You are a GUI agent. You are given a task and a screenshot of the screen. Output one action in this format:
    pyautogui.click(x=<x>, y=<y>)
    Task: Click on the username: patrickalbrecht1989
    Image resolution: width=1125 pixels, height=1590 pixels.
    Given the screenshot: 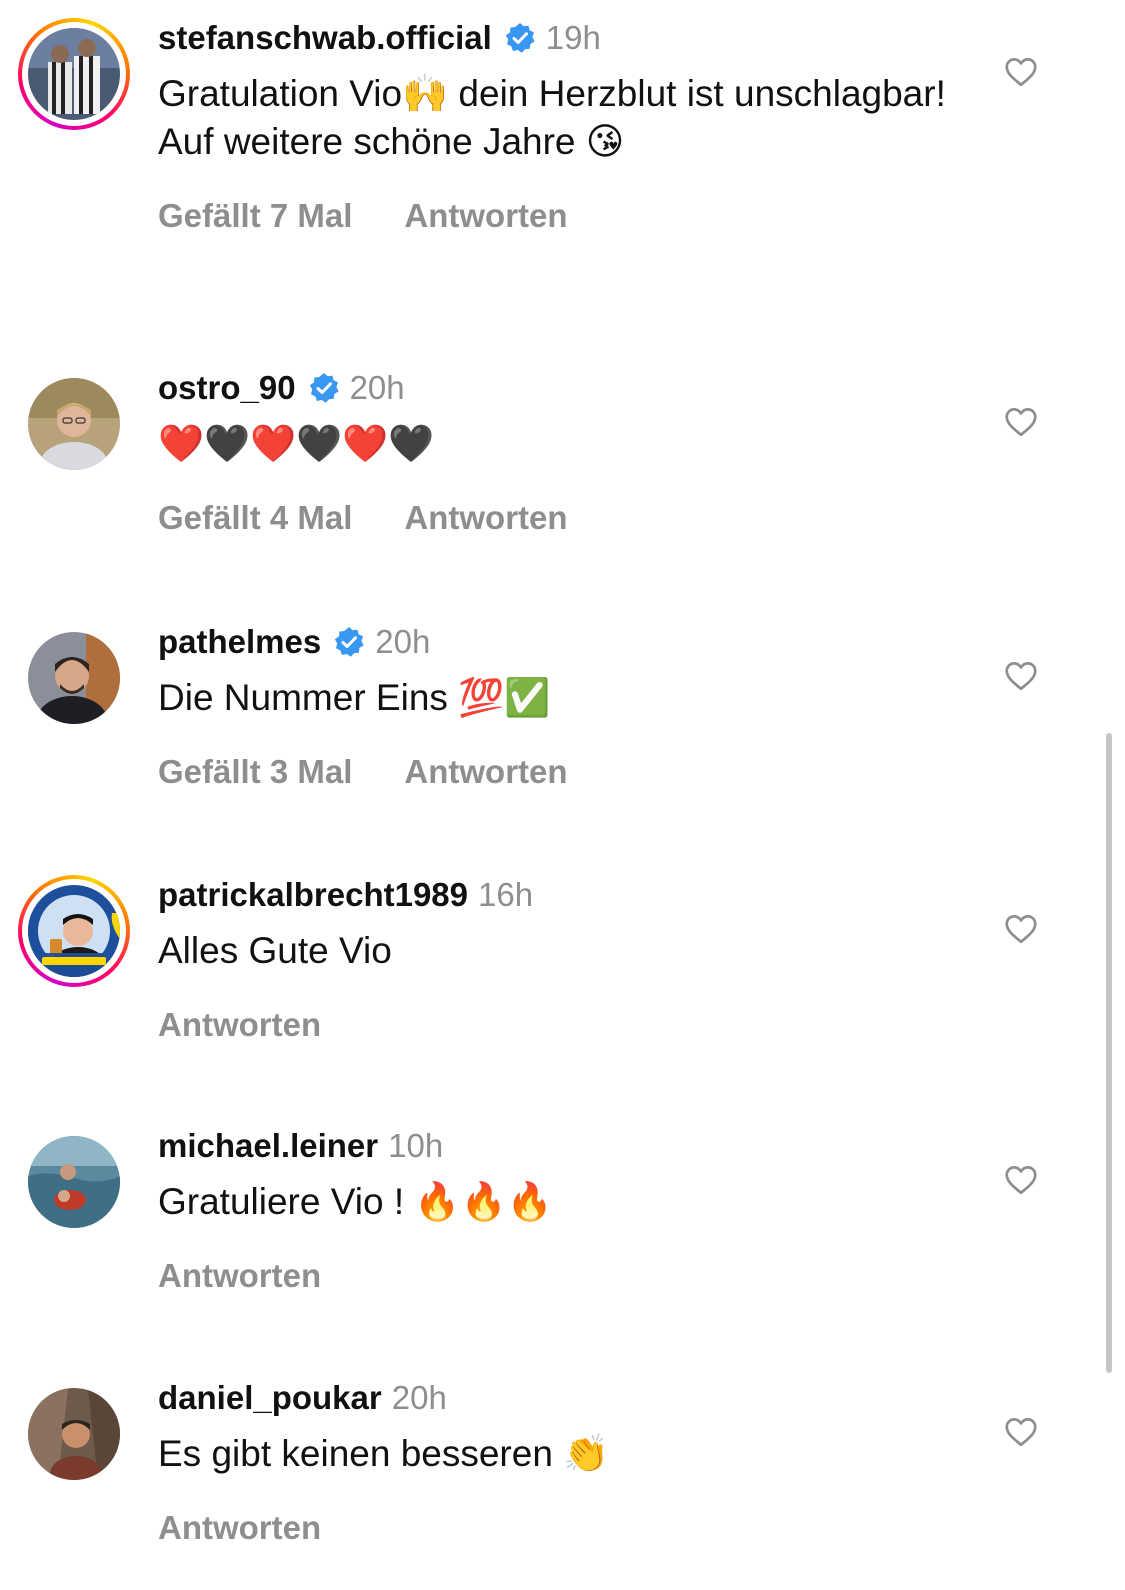 What is the action you would take?
    pyautogui.click(x=313, y=895)
    